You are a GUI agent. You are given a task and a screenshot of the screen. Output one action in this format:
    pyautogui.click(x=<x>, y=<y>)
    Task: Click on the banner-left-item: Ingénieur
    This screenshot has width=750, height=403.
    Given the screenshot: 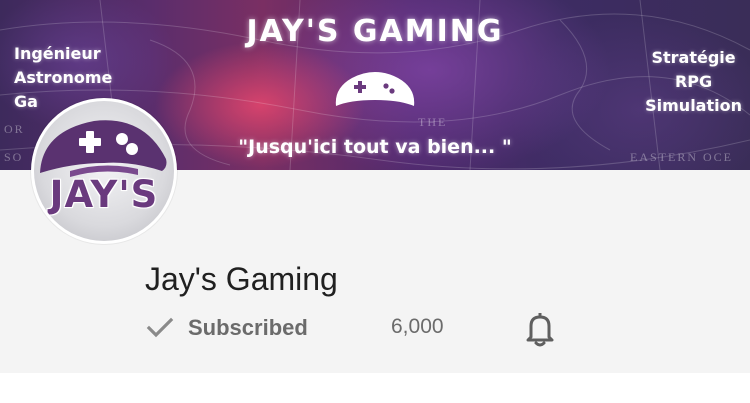 What is the action you would take?
    pyautogui.click(x=57, y=53)
    